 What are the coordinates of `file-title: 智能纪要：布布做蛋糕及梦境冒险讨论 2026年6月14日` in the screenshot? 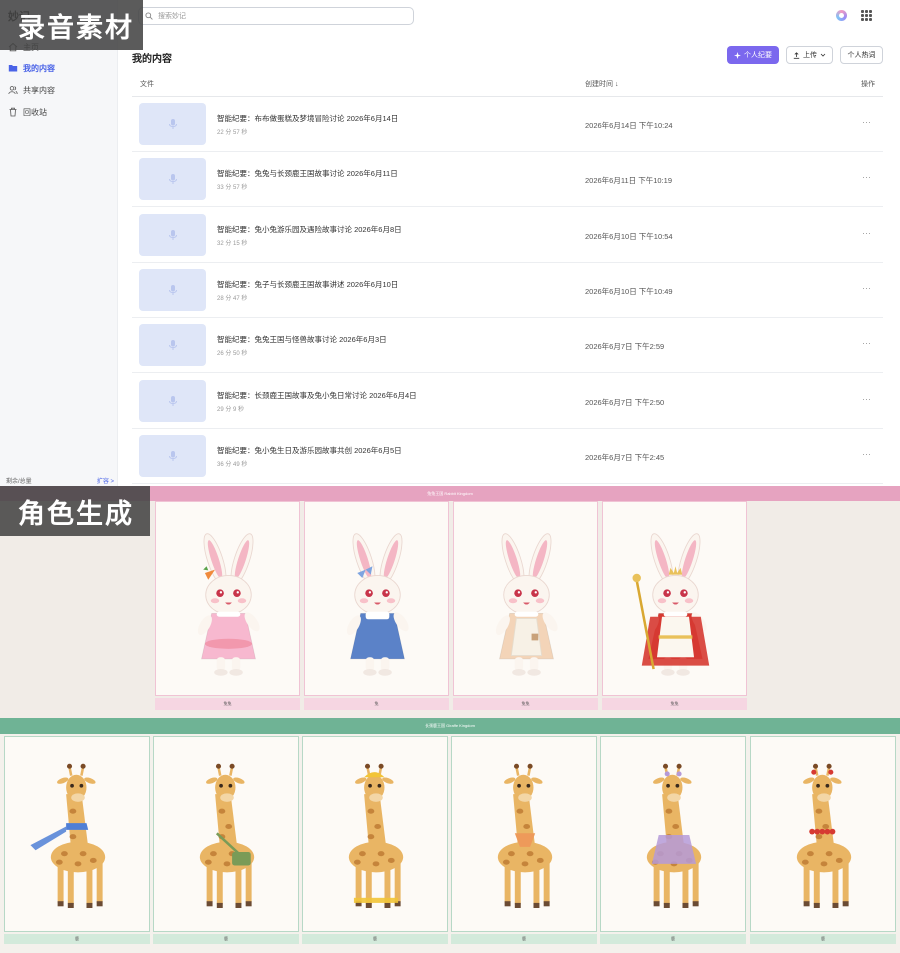 It's located at (307, 118).